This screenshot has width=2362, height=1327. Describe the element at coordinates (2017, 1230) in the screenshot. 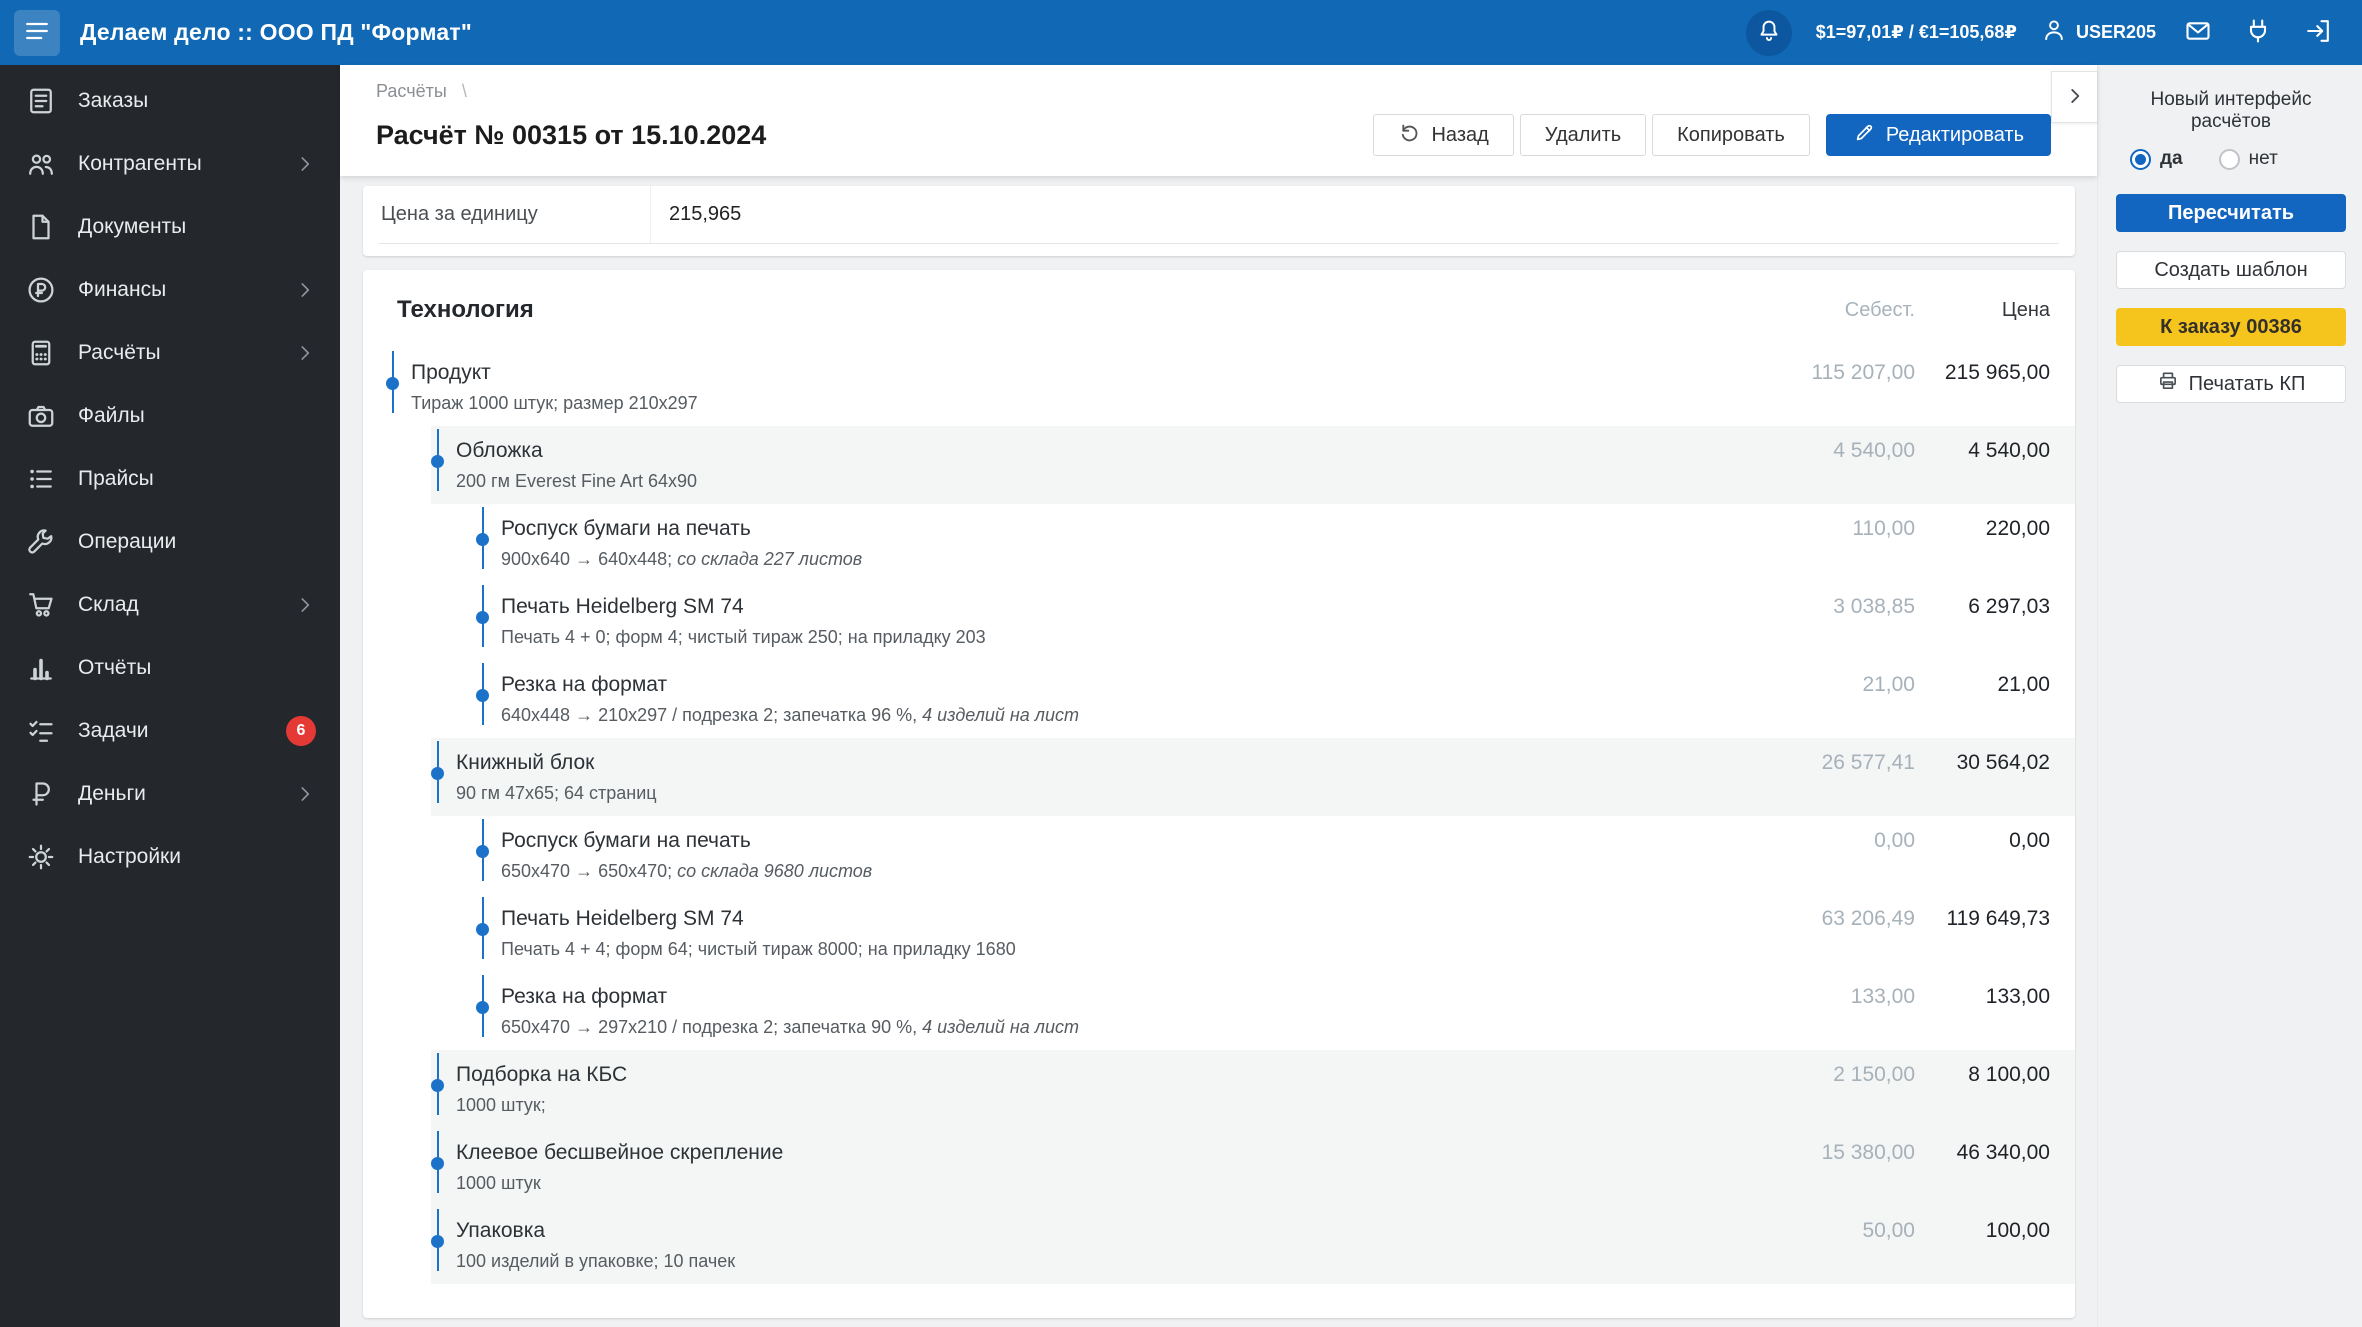

I see `tech-row-price: 100,00` at that location.